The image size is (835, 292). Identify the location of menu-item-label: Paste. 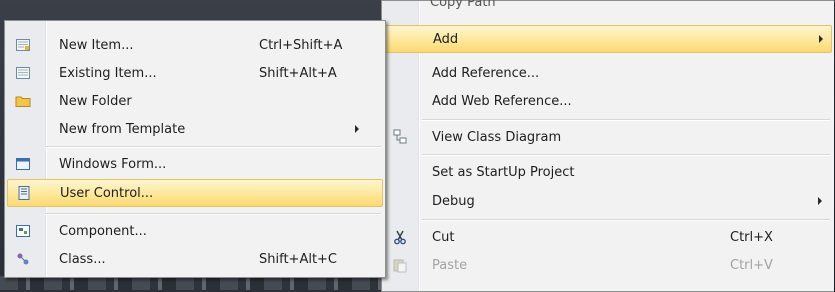
(450, 265).